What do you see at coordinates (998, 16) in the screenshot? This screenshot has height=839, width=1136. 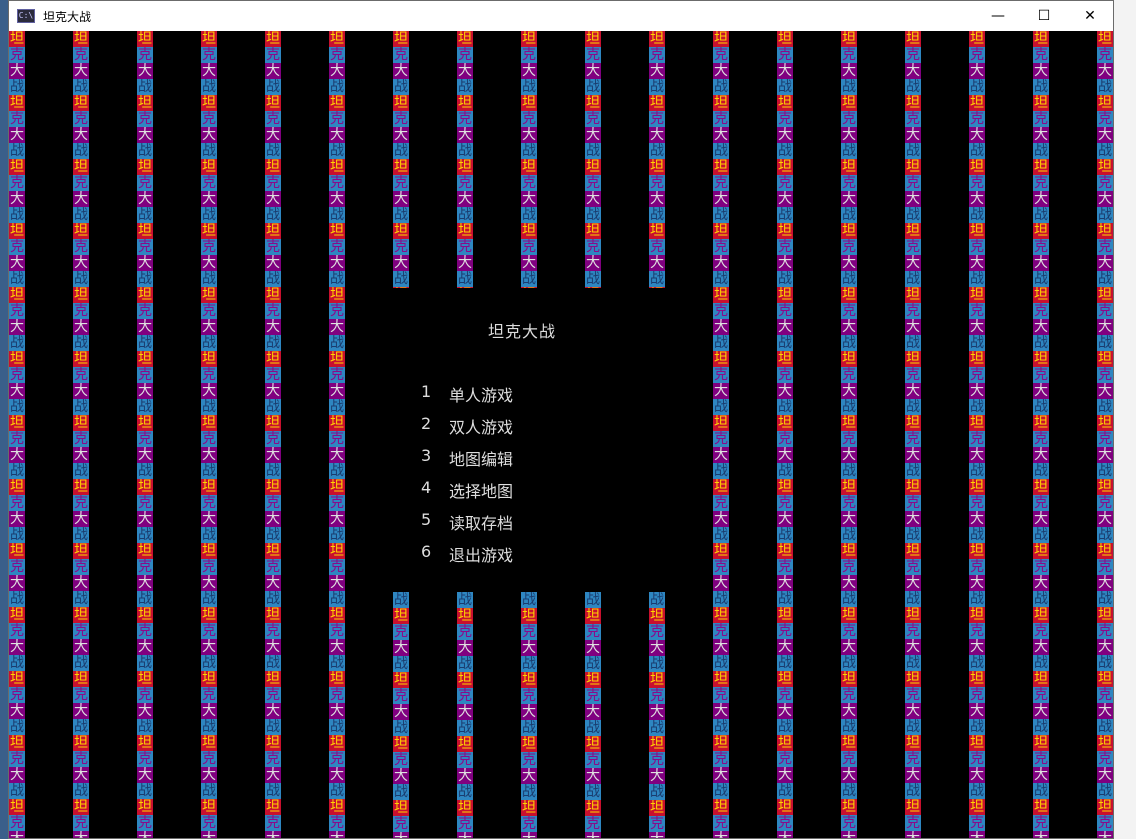 I see `minimize-button: —` at bounding box center [998, 16].